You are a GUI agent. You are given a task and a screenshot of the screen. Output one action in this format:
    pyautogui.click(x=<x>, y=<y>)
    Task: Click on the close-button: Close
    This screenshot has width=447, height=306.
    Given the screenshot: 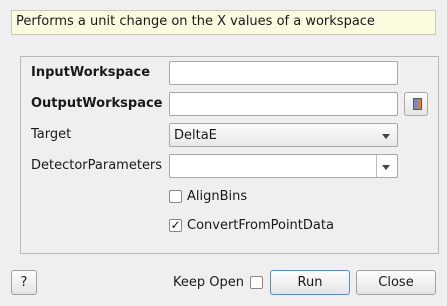 What is the action you would take?
    pyautogui.click(x=396, y=282)
    